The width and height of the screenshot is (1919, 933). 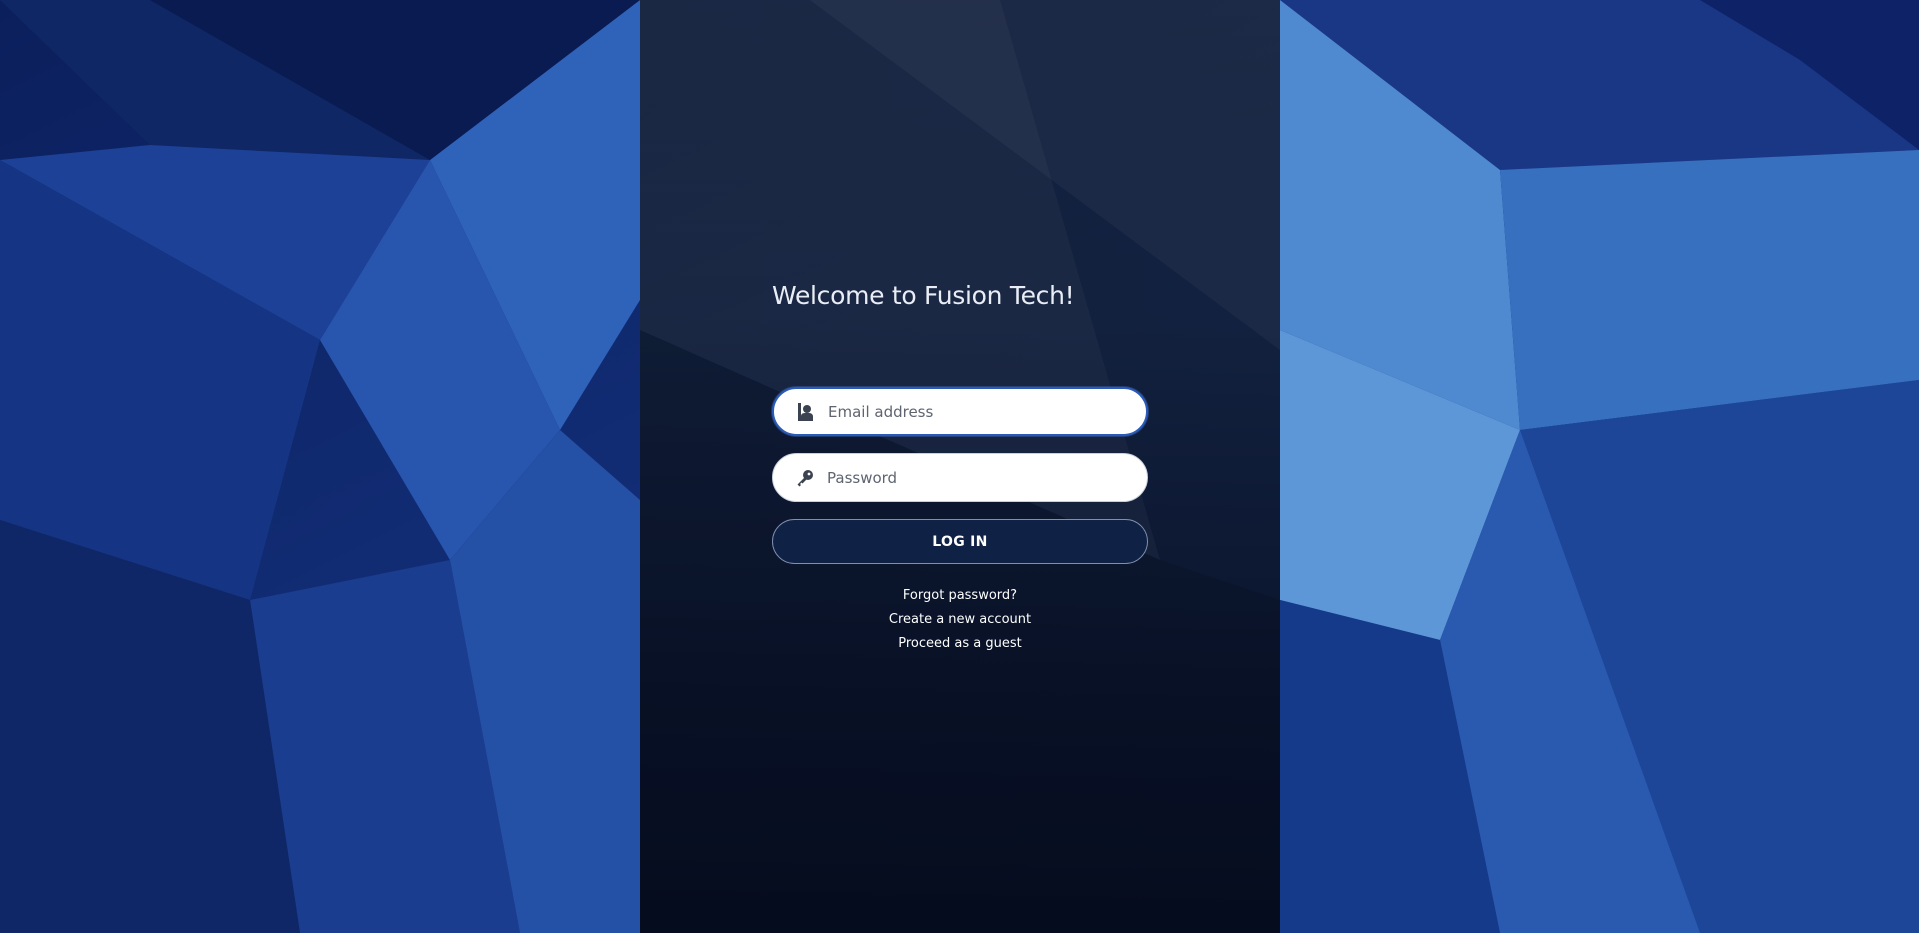 What do you see at coordinates (805, 478) in the screenshot?
I see `key-icon` at bounding box center [805, 478].